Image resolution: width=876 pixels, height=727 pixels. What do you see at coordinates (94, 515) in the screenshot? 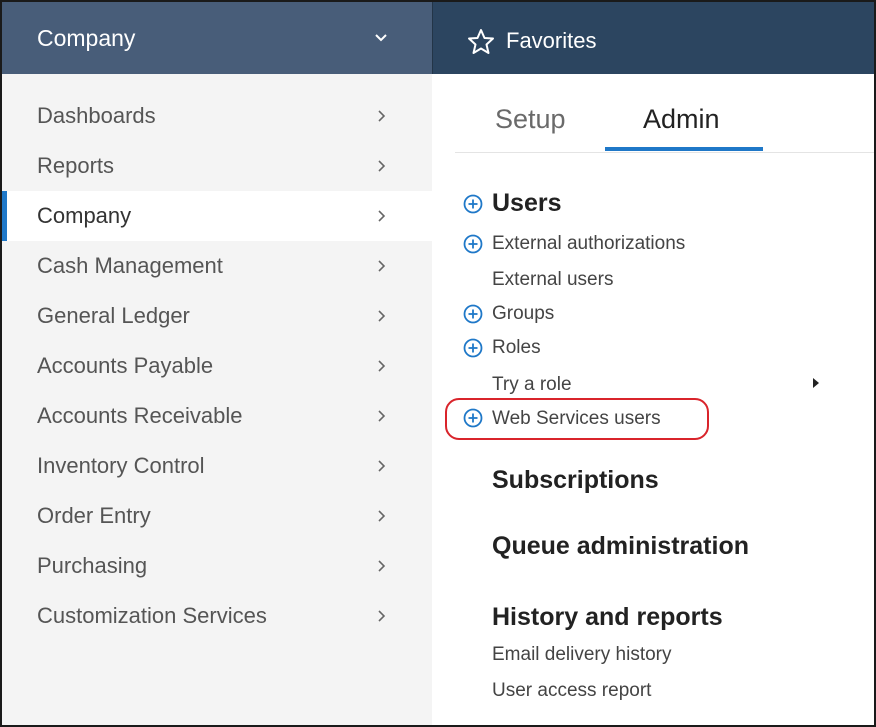
I see `sidebar-item-label: Order Entry` at bounding box center [94, 515].